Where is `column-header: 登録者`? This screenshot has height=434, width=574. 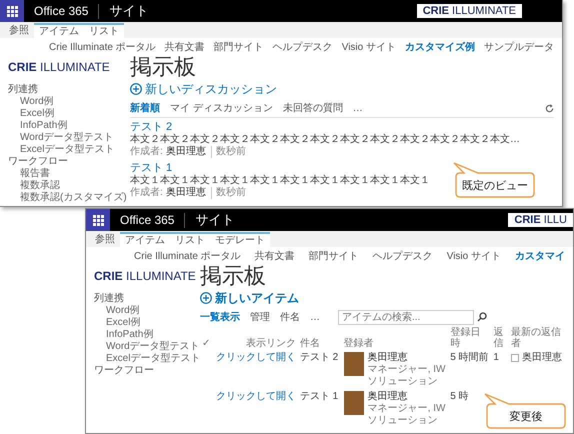
column-header: 登録者 is located at coordinates (395, 338).